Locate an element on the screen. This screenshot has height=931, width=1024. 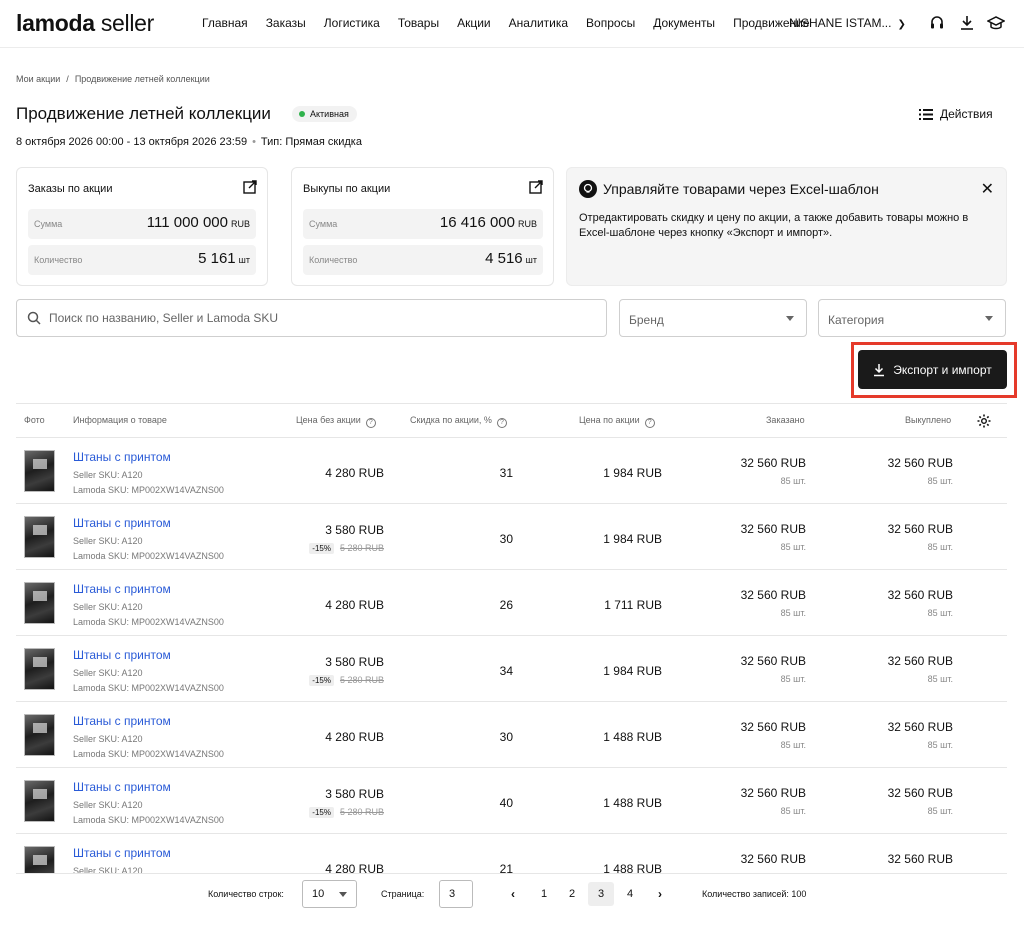
rows-per-page-select: 10 is located at coordinates (329, 894).